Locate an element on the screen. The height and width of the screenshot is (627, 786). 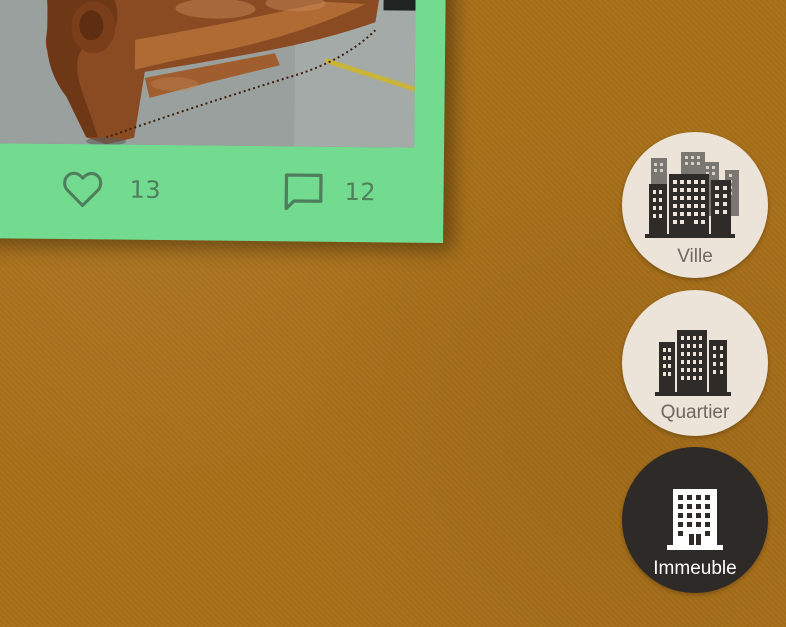
like-count: 13 is located at coordinates (145, 190).